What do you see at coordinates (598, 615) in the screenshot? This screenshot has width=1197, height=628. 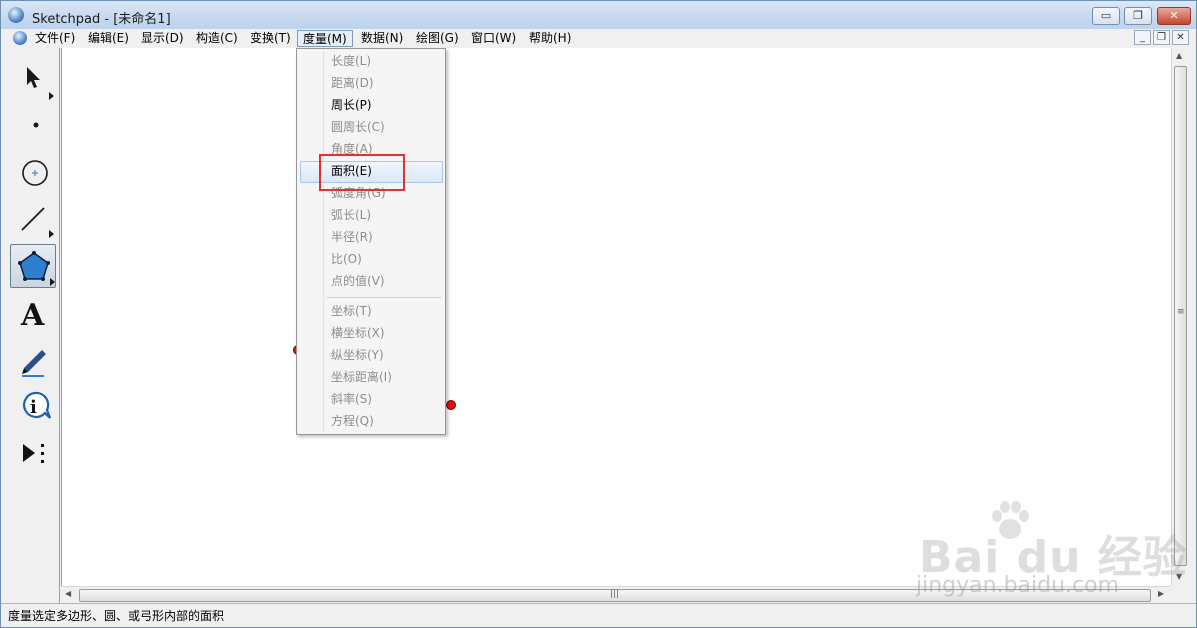 I see `status-bar: 度量选定多边形、圆、或弓形内部的面积` at bounding box center [598, 615].